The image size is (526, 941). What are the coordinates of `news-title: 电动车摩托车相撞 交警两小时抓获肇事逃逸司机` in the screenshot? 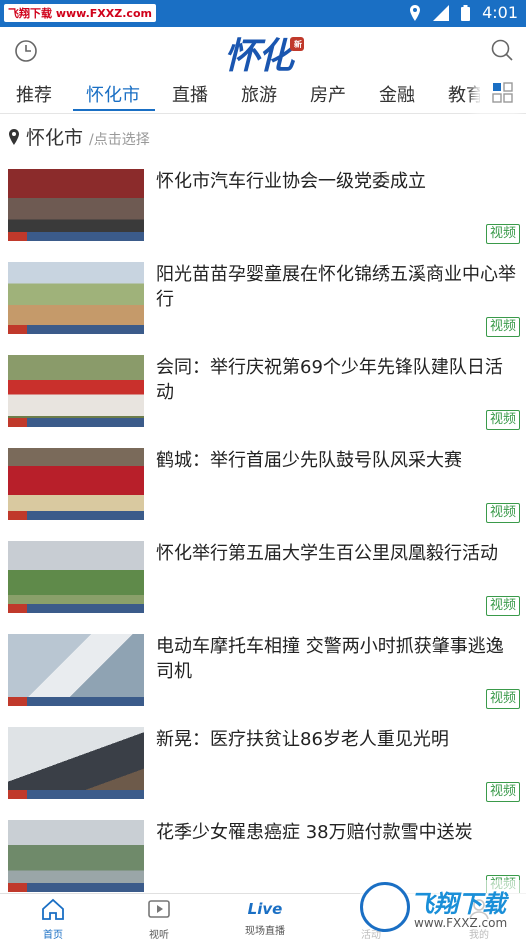 It's located at (330, 659).